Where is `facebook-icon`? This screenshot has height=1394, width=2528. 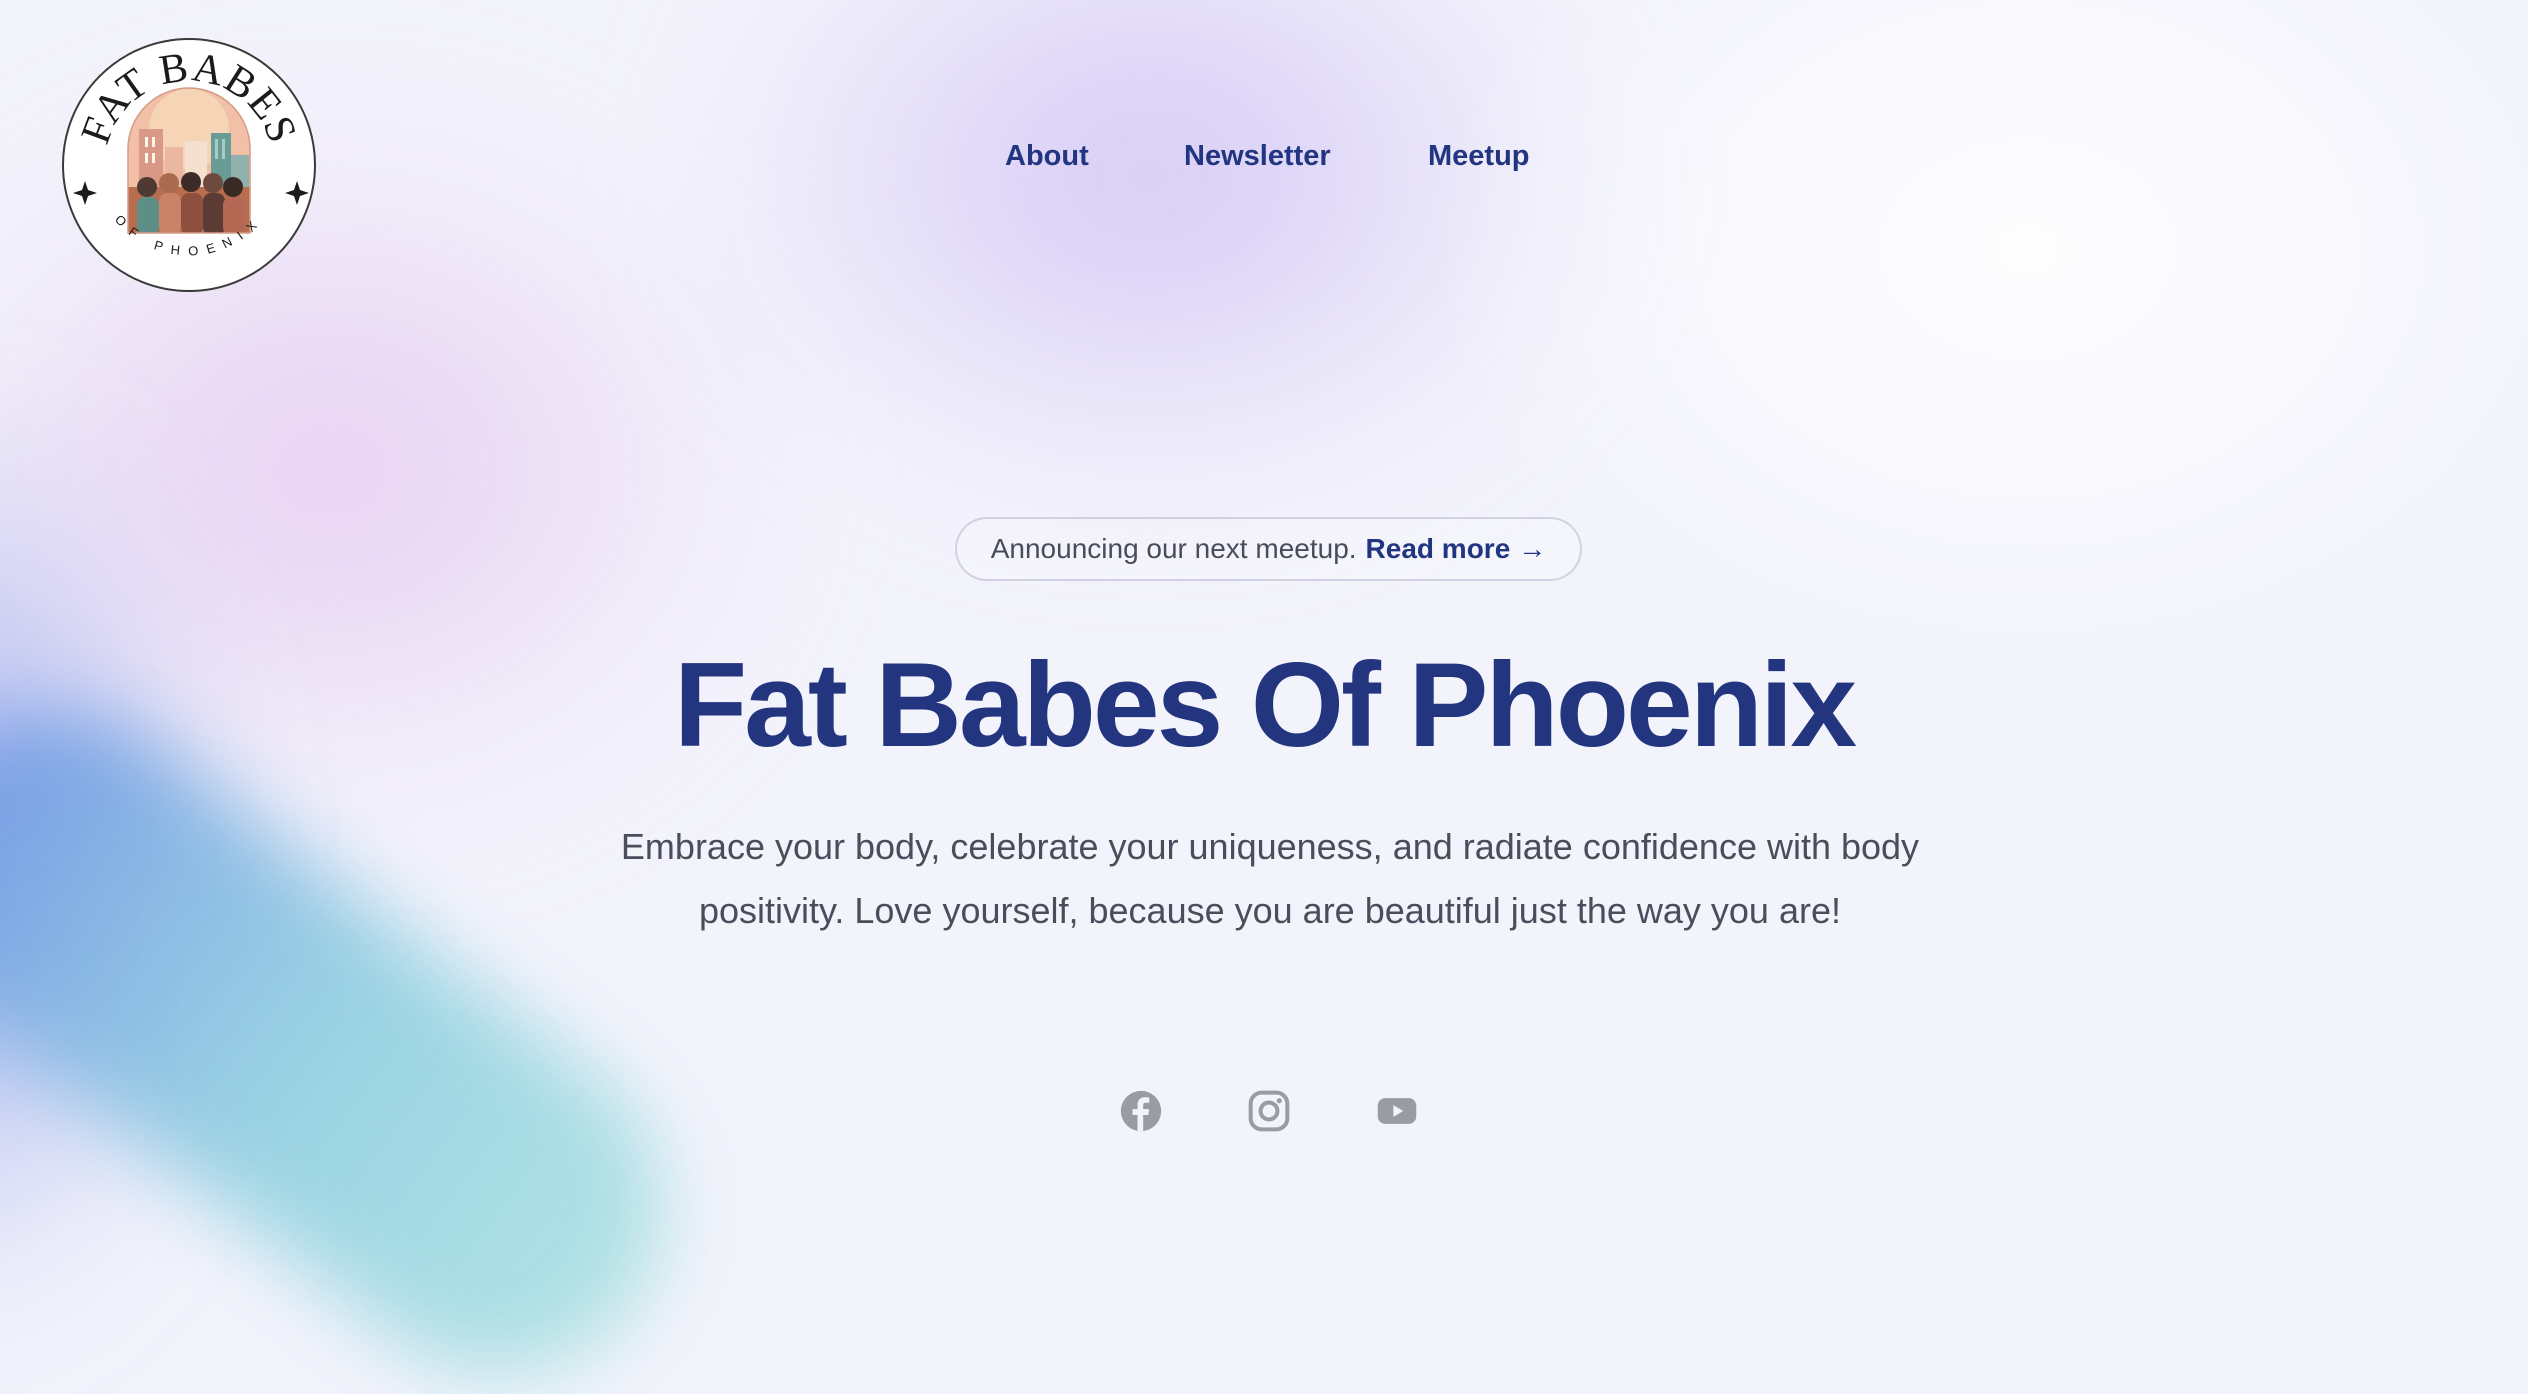
facebook-icon is located at coordinates (1141, 1111).